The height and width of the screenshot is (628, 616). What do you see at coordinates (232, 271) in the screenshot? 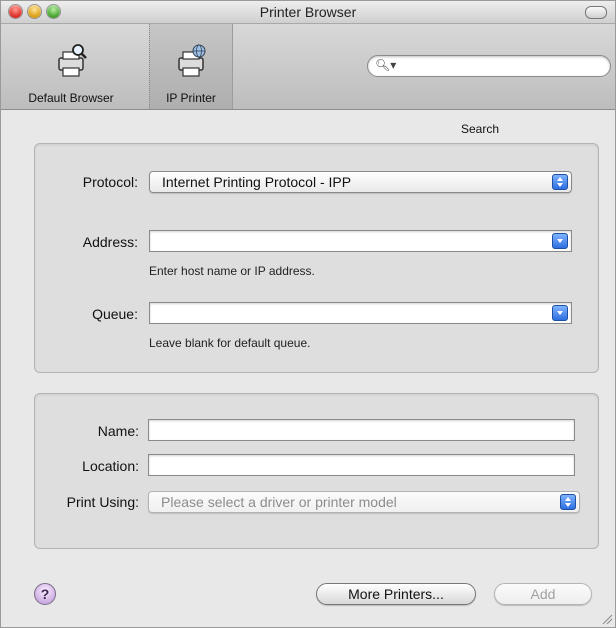
I see `address-hint: Enter host name or IP address.` at bounding box center [232, 271].